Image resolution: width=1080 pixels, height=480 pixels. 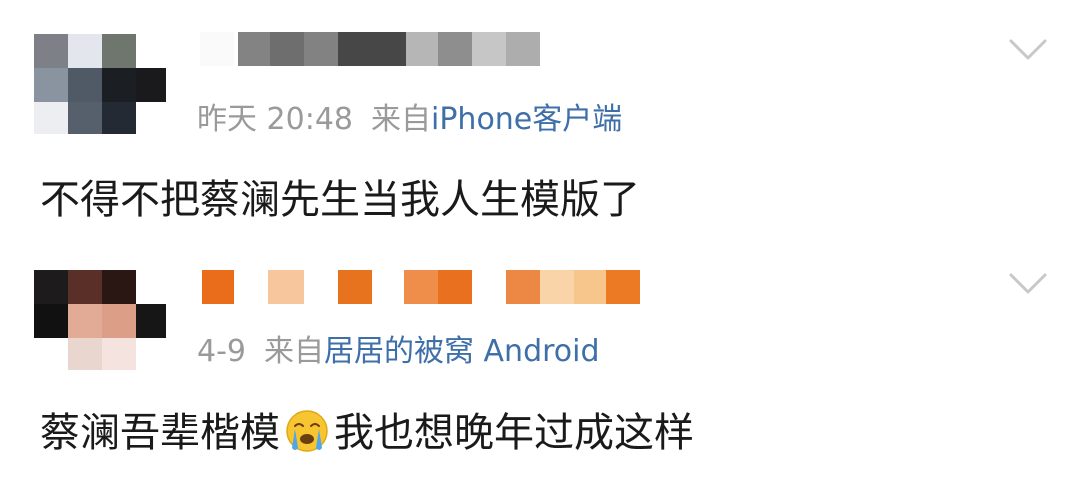 I want to click on comment-meta: 昨天 20:48 来自iPhone客户端, so click(x=409, y=120).